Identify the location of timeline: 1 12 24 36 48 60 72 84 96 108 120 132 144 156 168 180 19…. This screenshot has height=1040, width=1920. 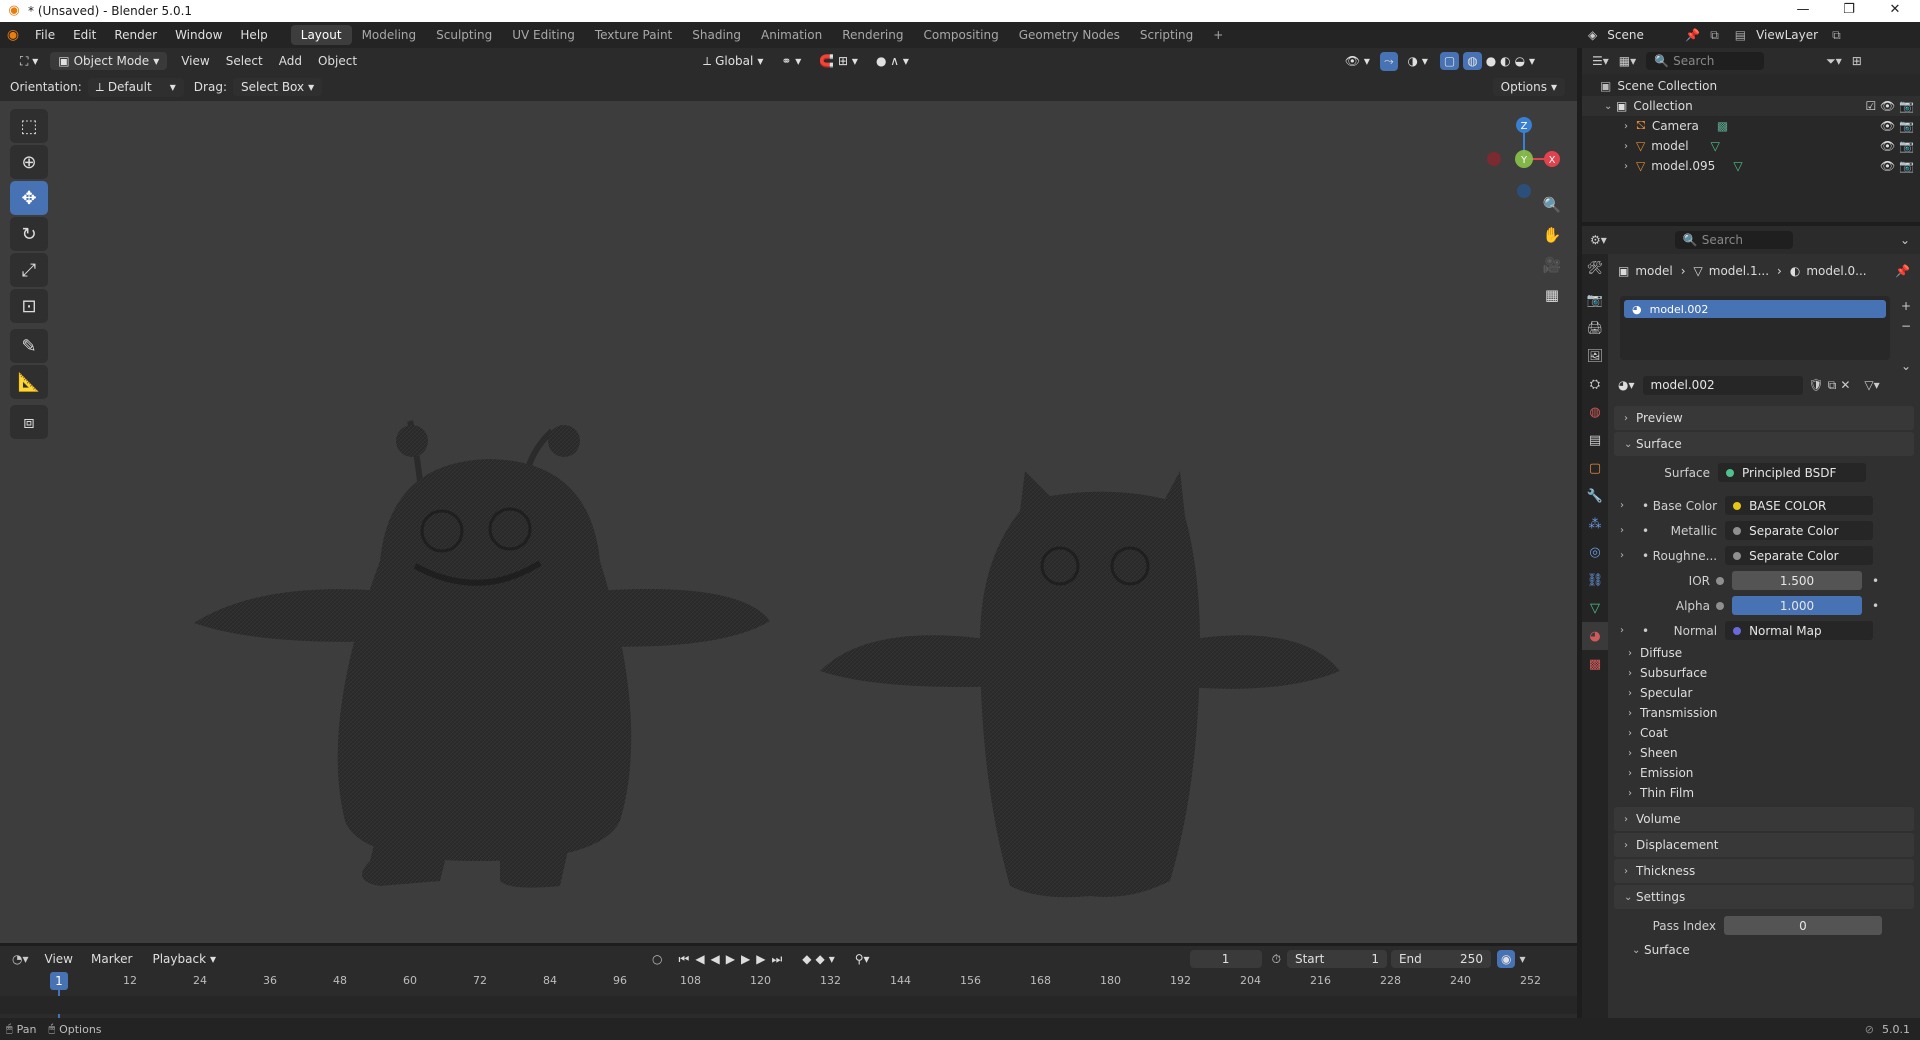
(788, 995).